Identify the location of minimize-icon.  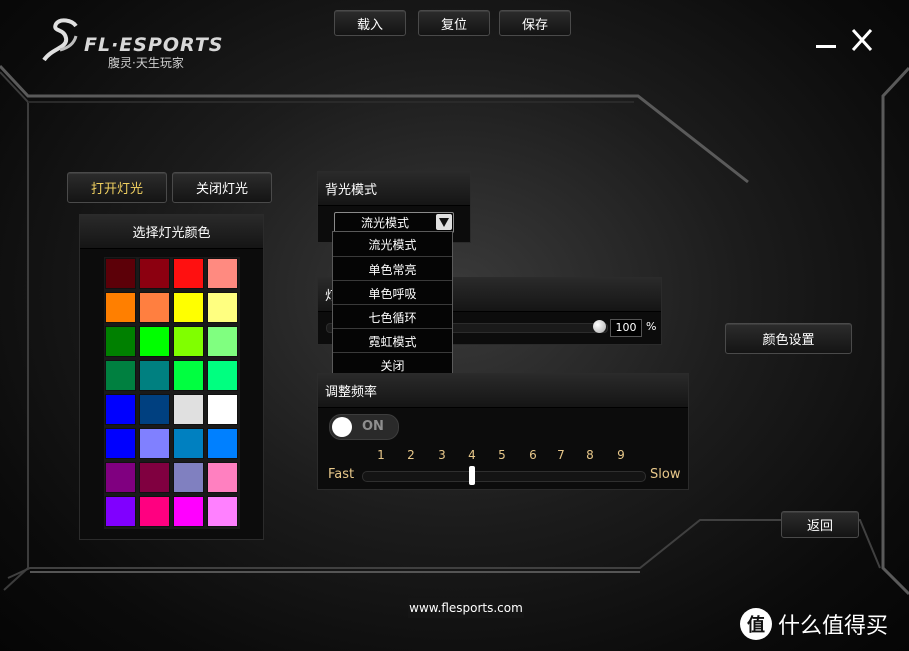
(826, 46).